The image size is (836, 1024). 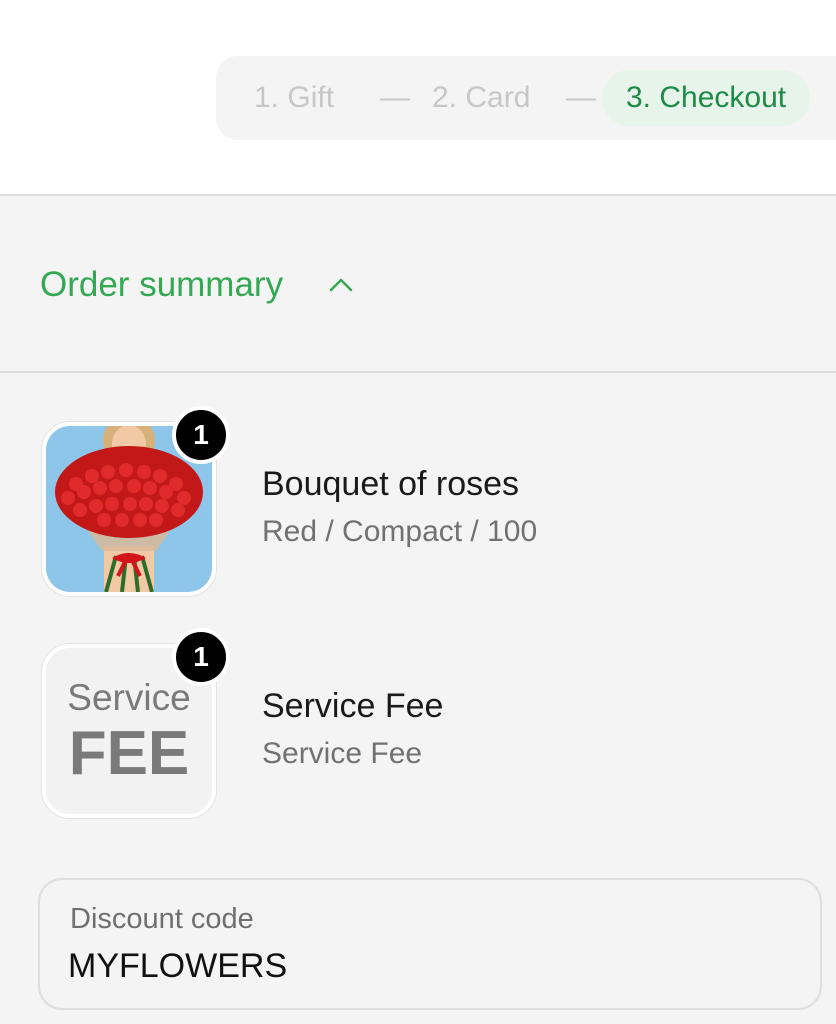 I want to click on discount-code-label: Discount code, so click(x=162, y=919).